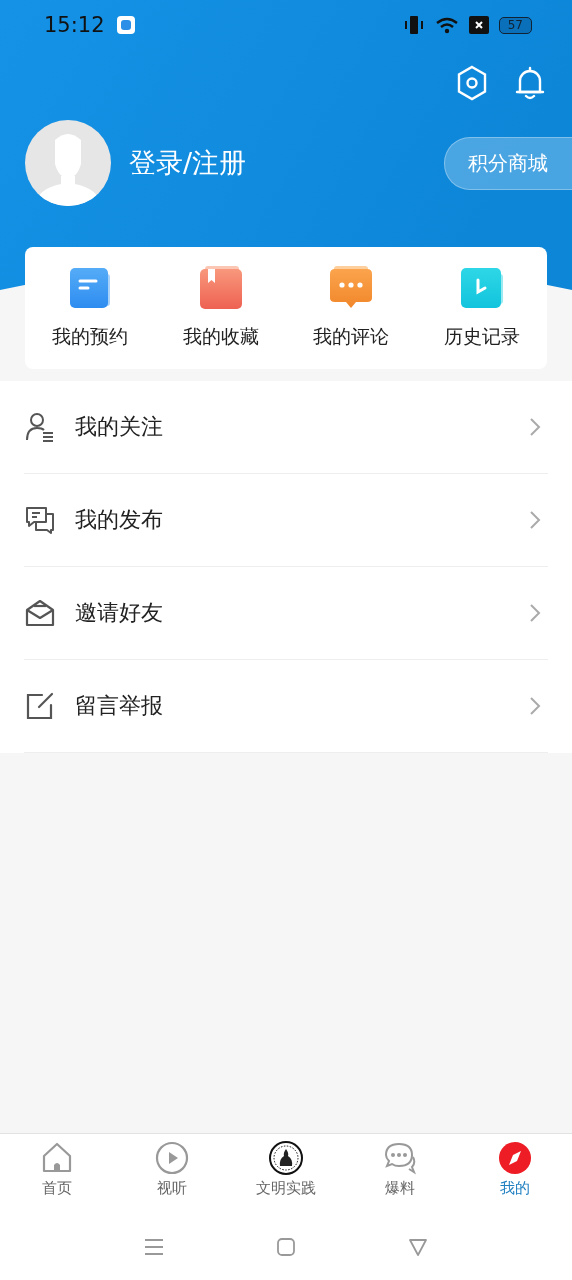 The width and height of the screenshot is (572, 1280). Describe the element at coordinates (530, 83) in the screenshot. I see `notification-bell-icon` at that location.